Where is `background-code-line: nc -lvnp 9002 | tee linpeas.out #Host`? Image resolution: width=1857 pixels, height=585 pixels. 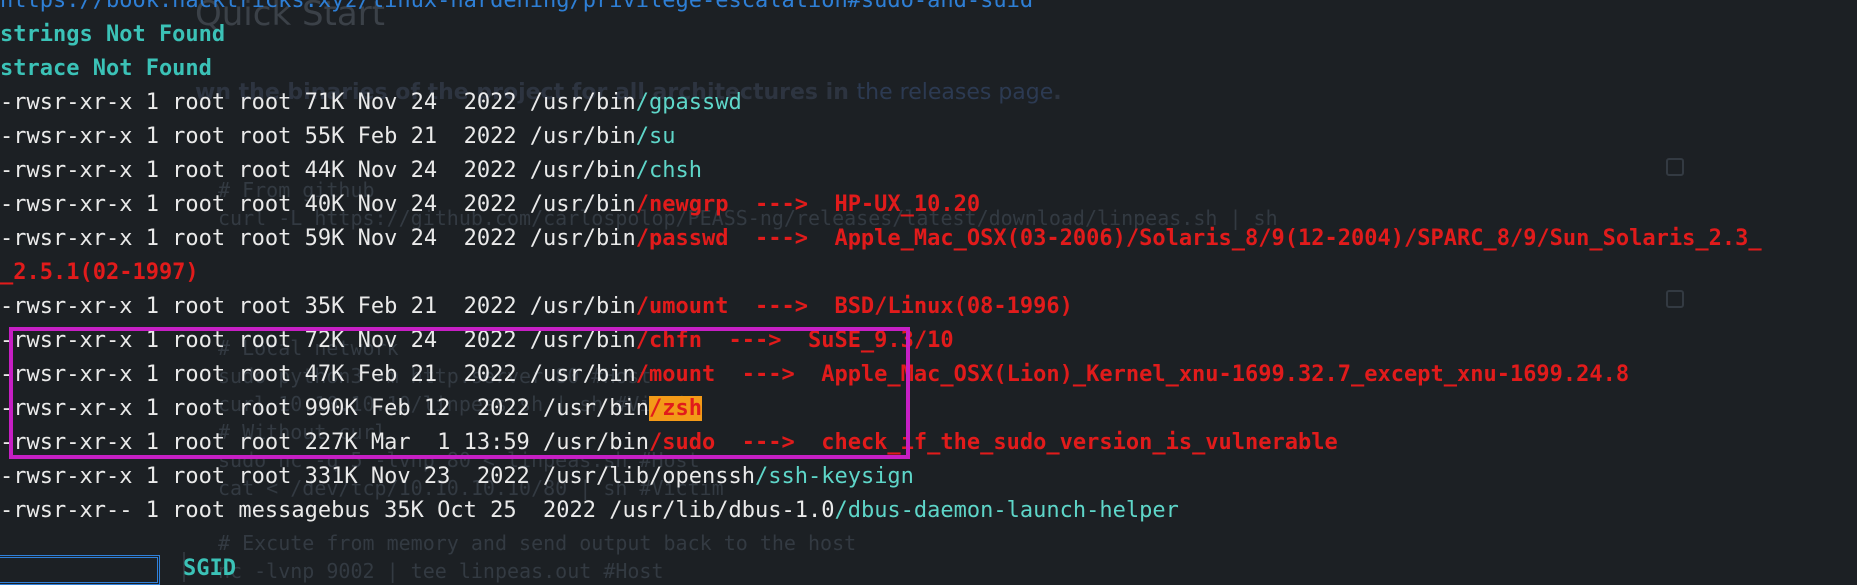 background-code-line: nc -lvnp 9002 | tee linpeas.out #Host is located at coordinates (441, 571).